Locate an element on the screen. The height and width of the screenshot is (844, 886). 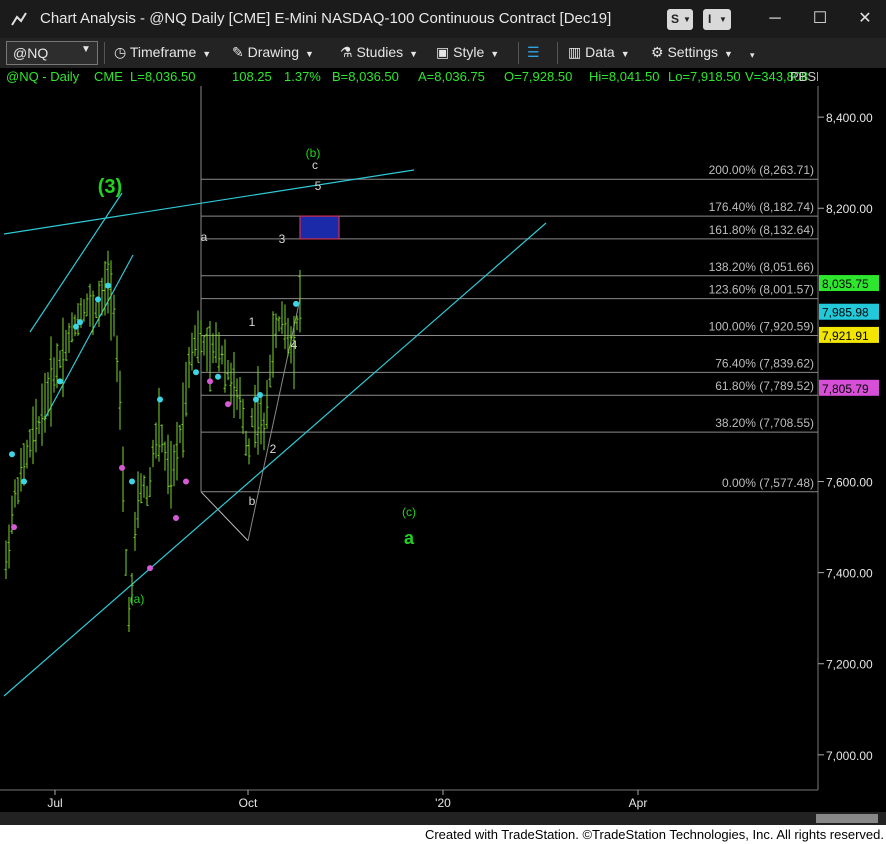
app-icon is located at coordinates (19, 19).